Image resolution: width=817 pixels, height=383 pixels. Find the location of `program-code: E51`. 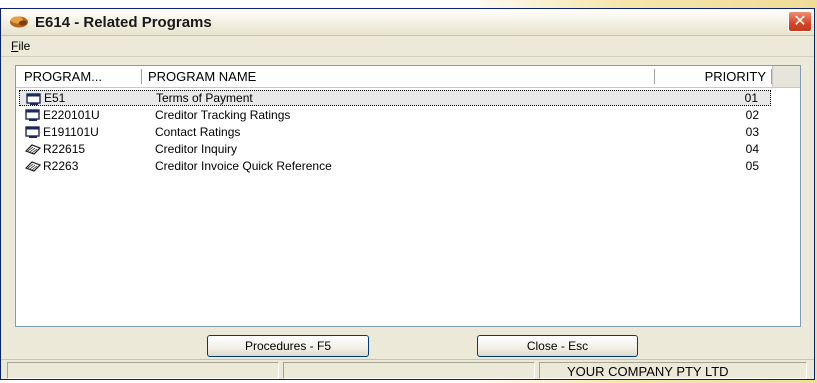

program-code: E51 is located at coordinates (55, 98).